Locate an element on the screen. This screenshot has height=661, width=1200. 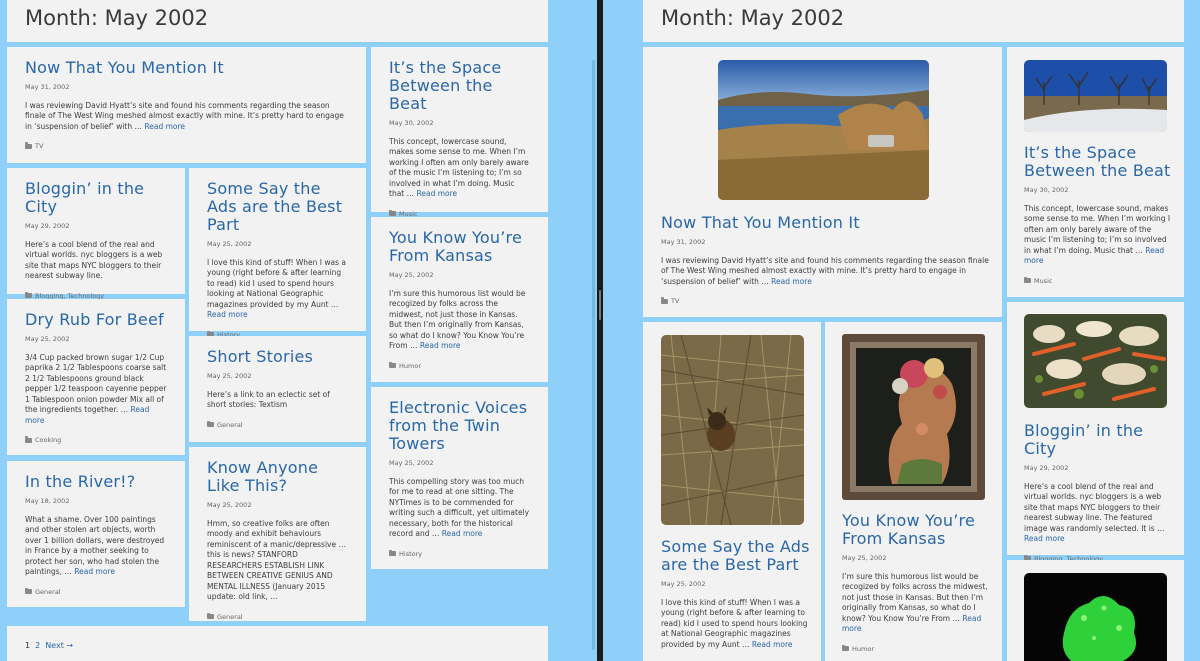
page-2-link: 2 is located at coordinates (37, 645).